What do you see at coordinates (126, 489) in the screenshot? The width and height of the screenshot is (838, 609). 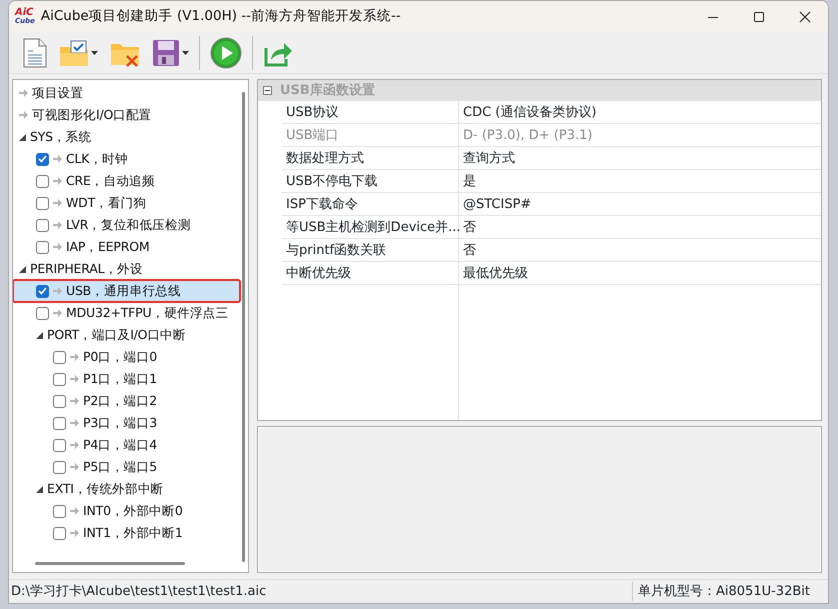 I see `tree-item: EXTI，传统外部中断` at bounding box center [126, 489].